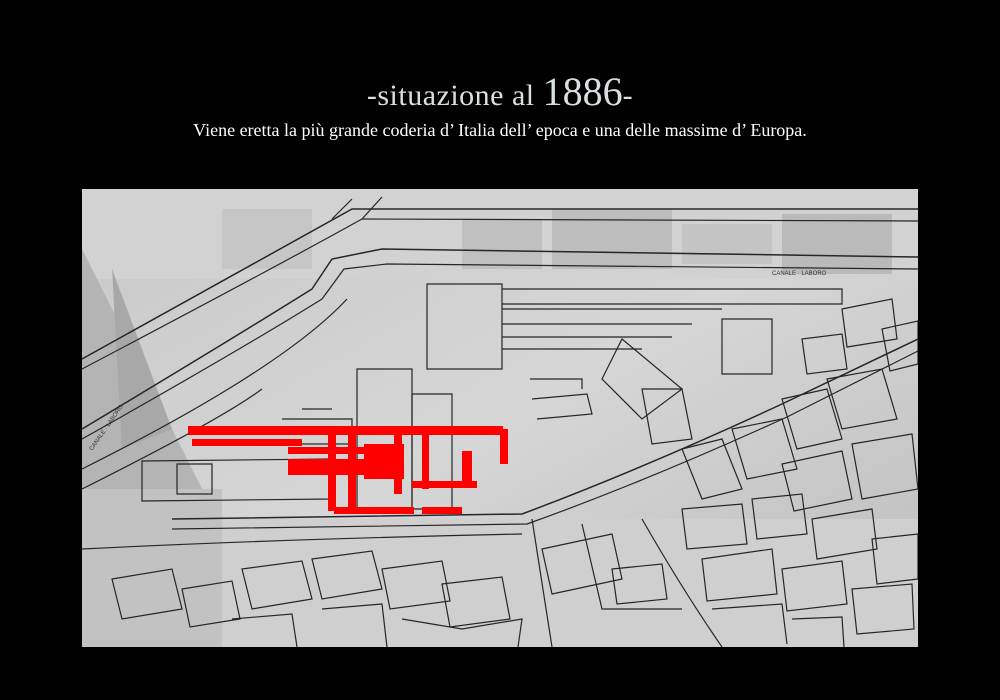 The height and width of the screenshot is (700, 1000). What do you see at coordinates (454, 95) in the screenshot?
I see `title-prefix: -situazione al` at bounding box center [454, 95].